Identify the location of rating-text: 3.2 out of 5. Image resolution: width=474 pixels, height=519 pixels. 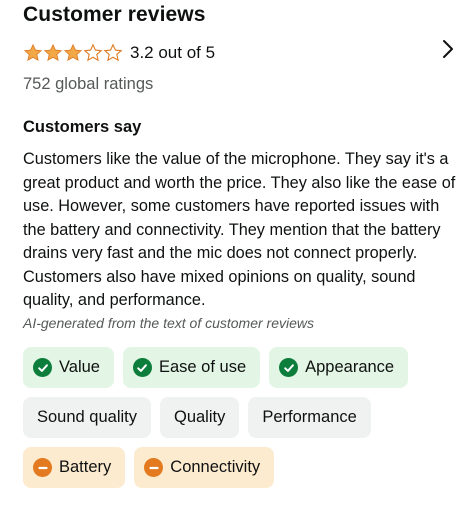
(173, 52).